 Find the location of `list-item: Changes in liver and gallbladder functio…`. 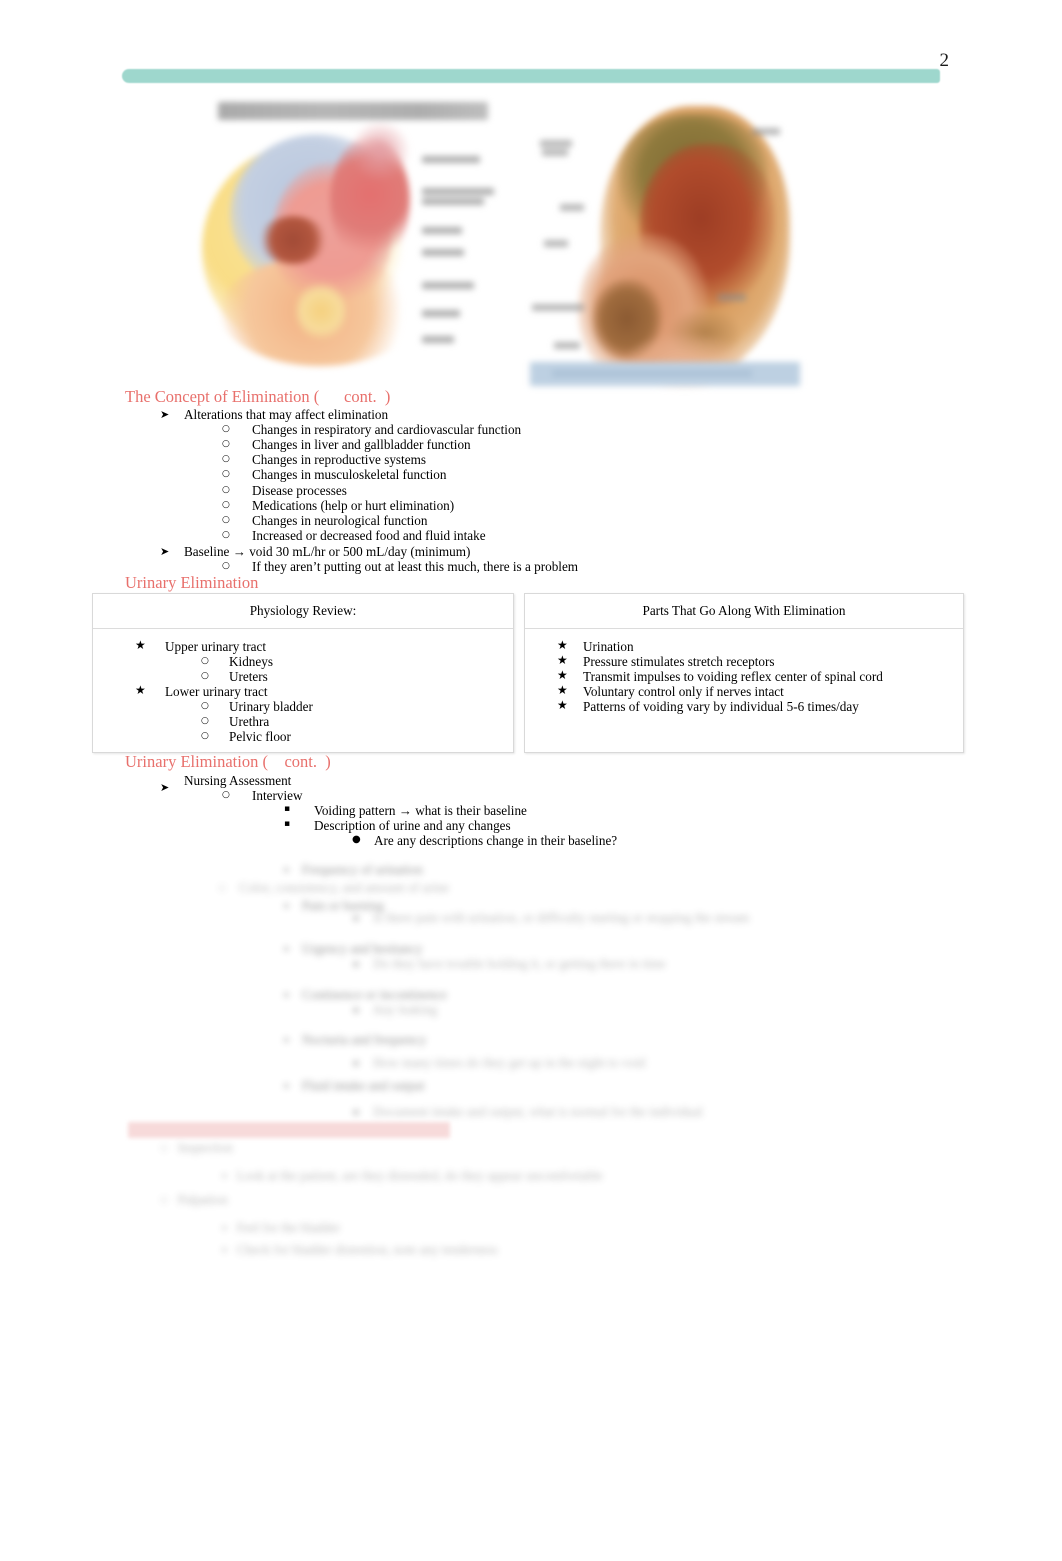

list-item: Changes in liver and gallbladder functio… is located at coordinates (361, 444).